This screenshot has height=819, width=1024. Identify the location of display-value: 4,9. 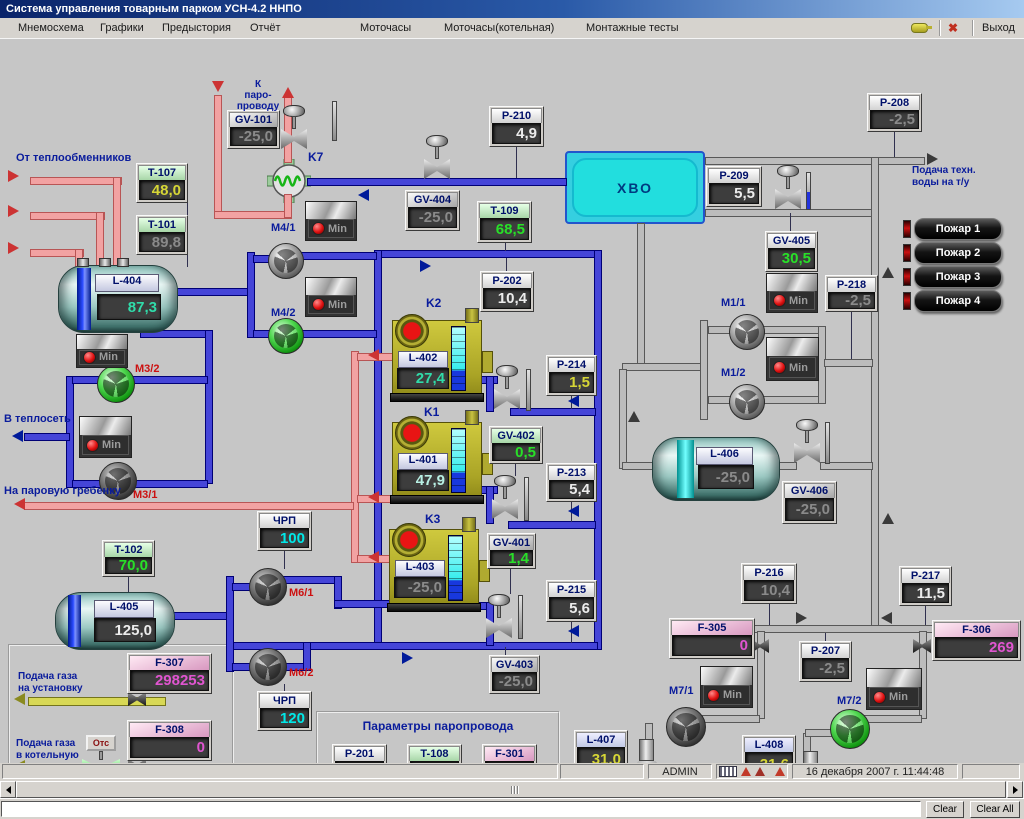
(516, 133).